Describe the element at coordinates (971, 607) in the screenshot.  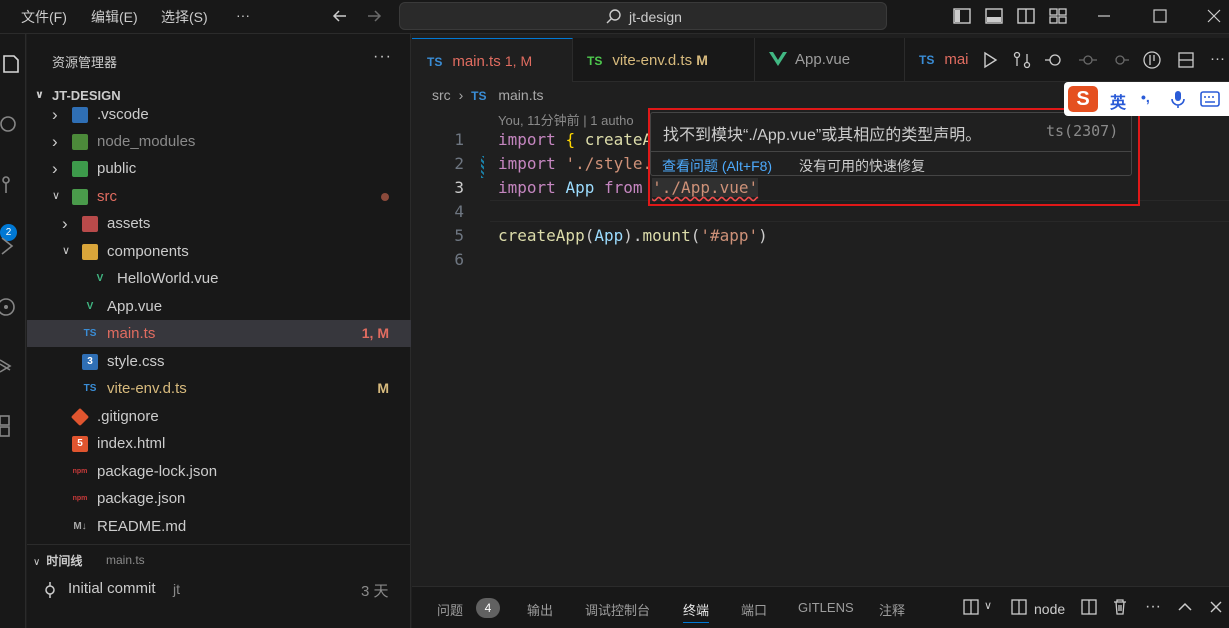
I see `layout-panel-icon` at that location.